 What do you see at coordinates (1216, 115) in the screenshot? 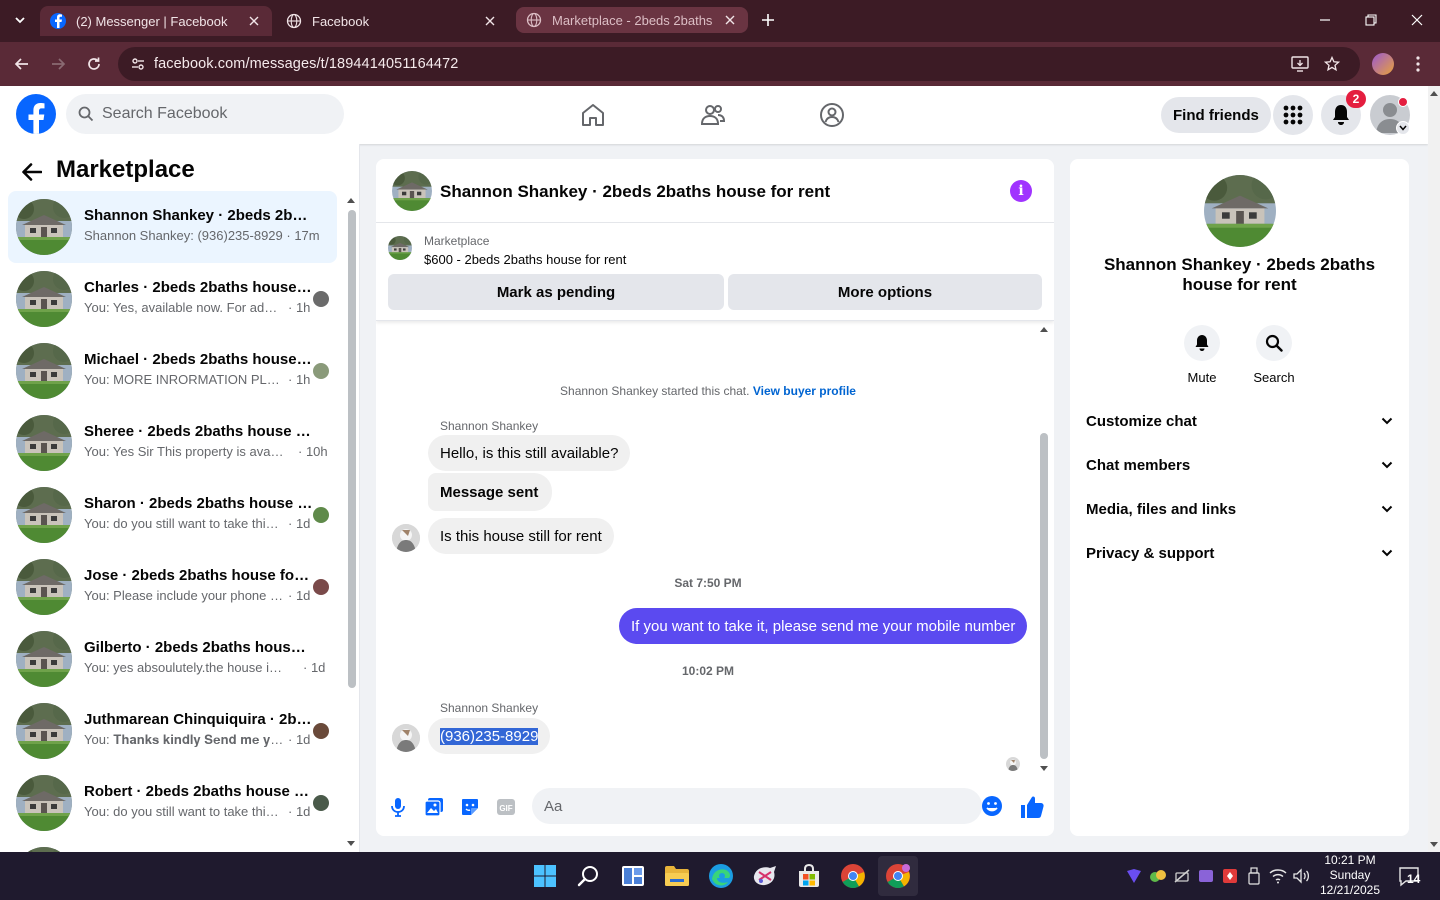
I see `find-friends-button: Find friends` at bounding box center [1216, 115].